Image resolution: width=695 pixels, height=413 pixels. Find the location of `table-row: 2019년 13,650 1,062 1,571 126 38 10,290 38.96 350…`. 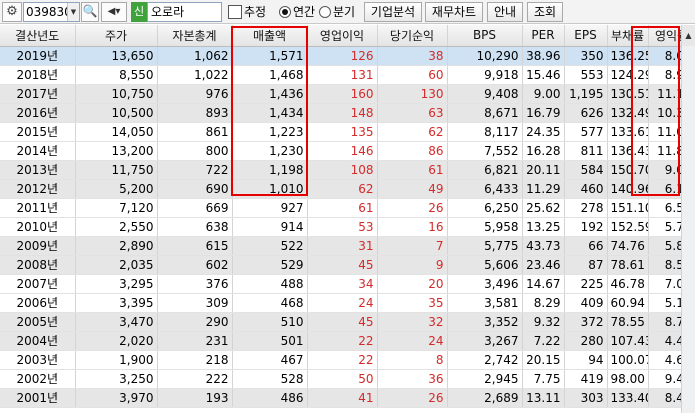

table-row: 2019년 13,650 1,062 1,571 126 38 10,290 38.96 350… is located at coordinates (347, 56).